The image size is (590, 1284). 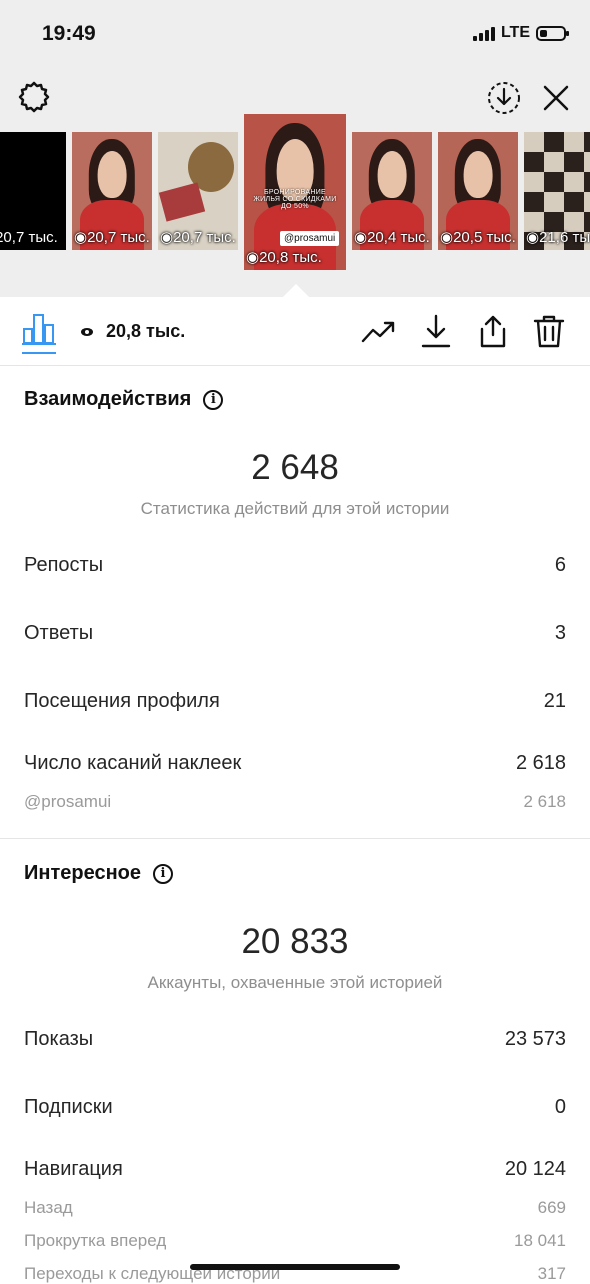 What do you see at coordinates (551, 1207) in the screenshot?
I see `stat-value: 669` at bounding box center [551, 1207].